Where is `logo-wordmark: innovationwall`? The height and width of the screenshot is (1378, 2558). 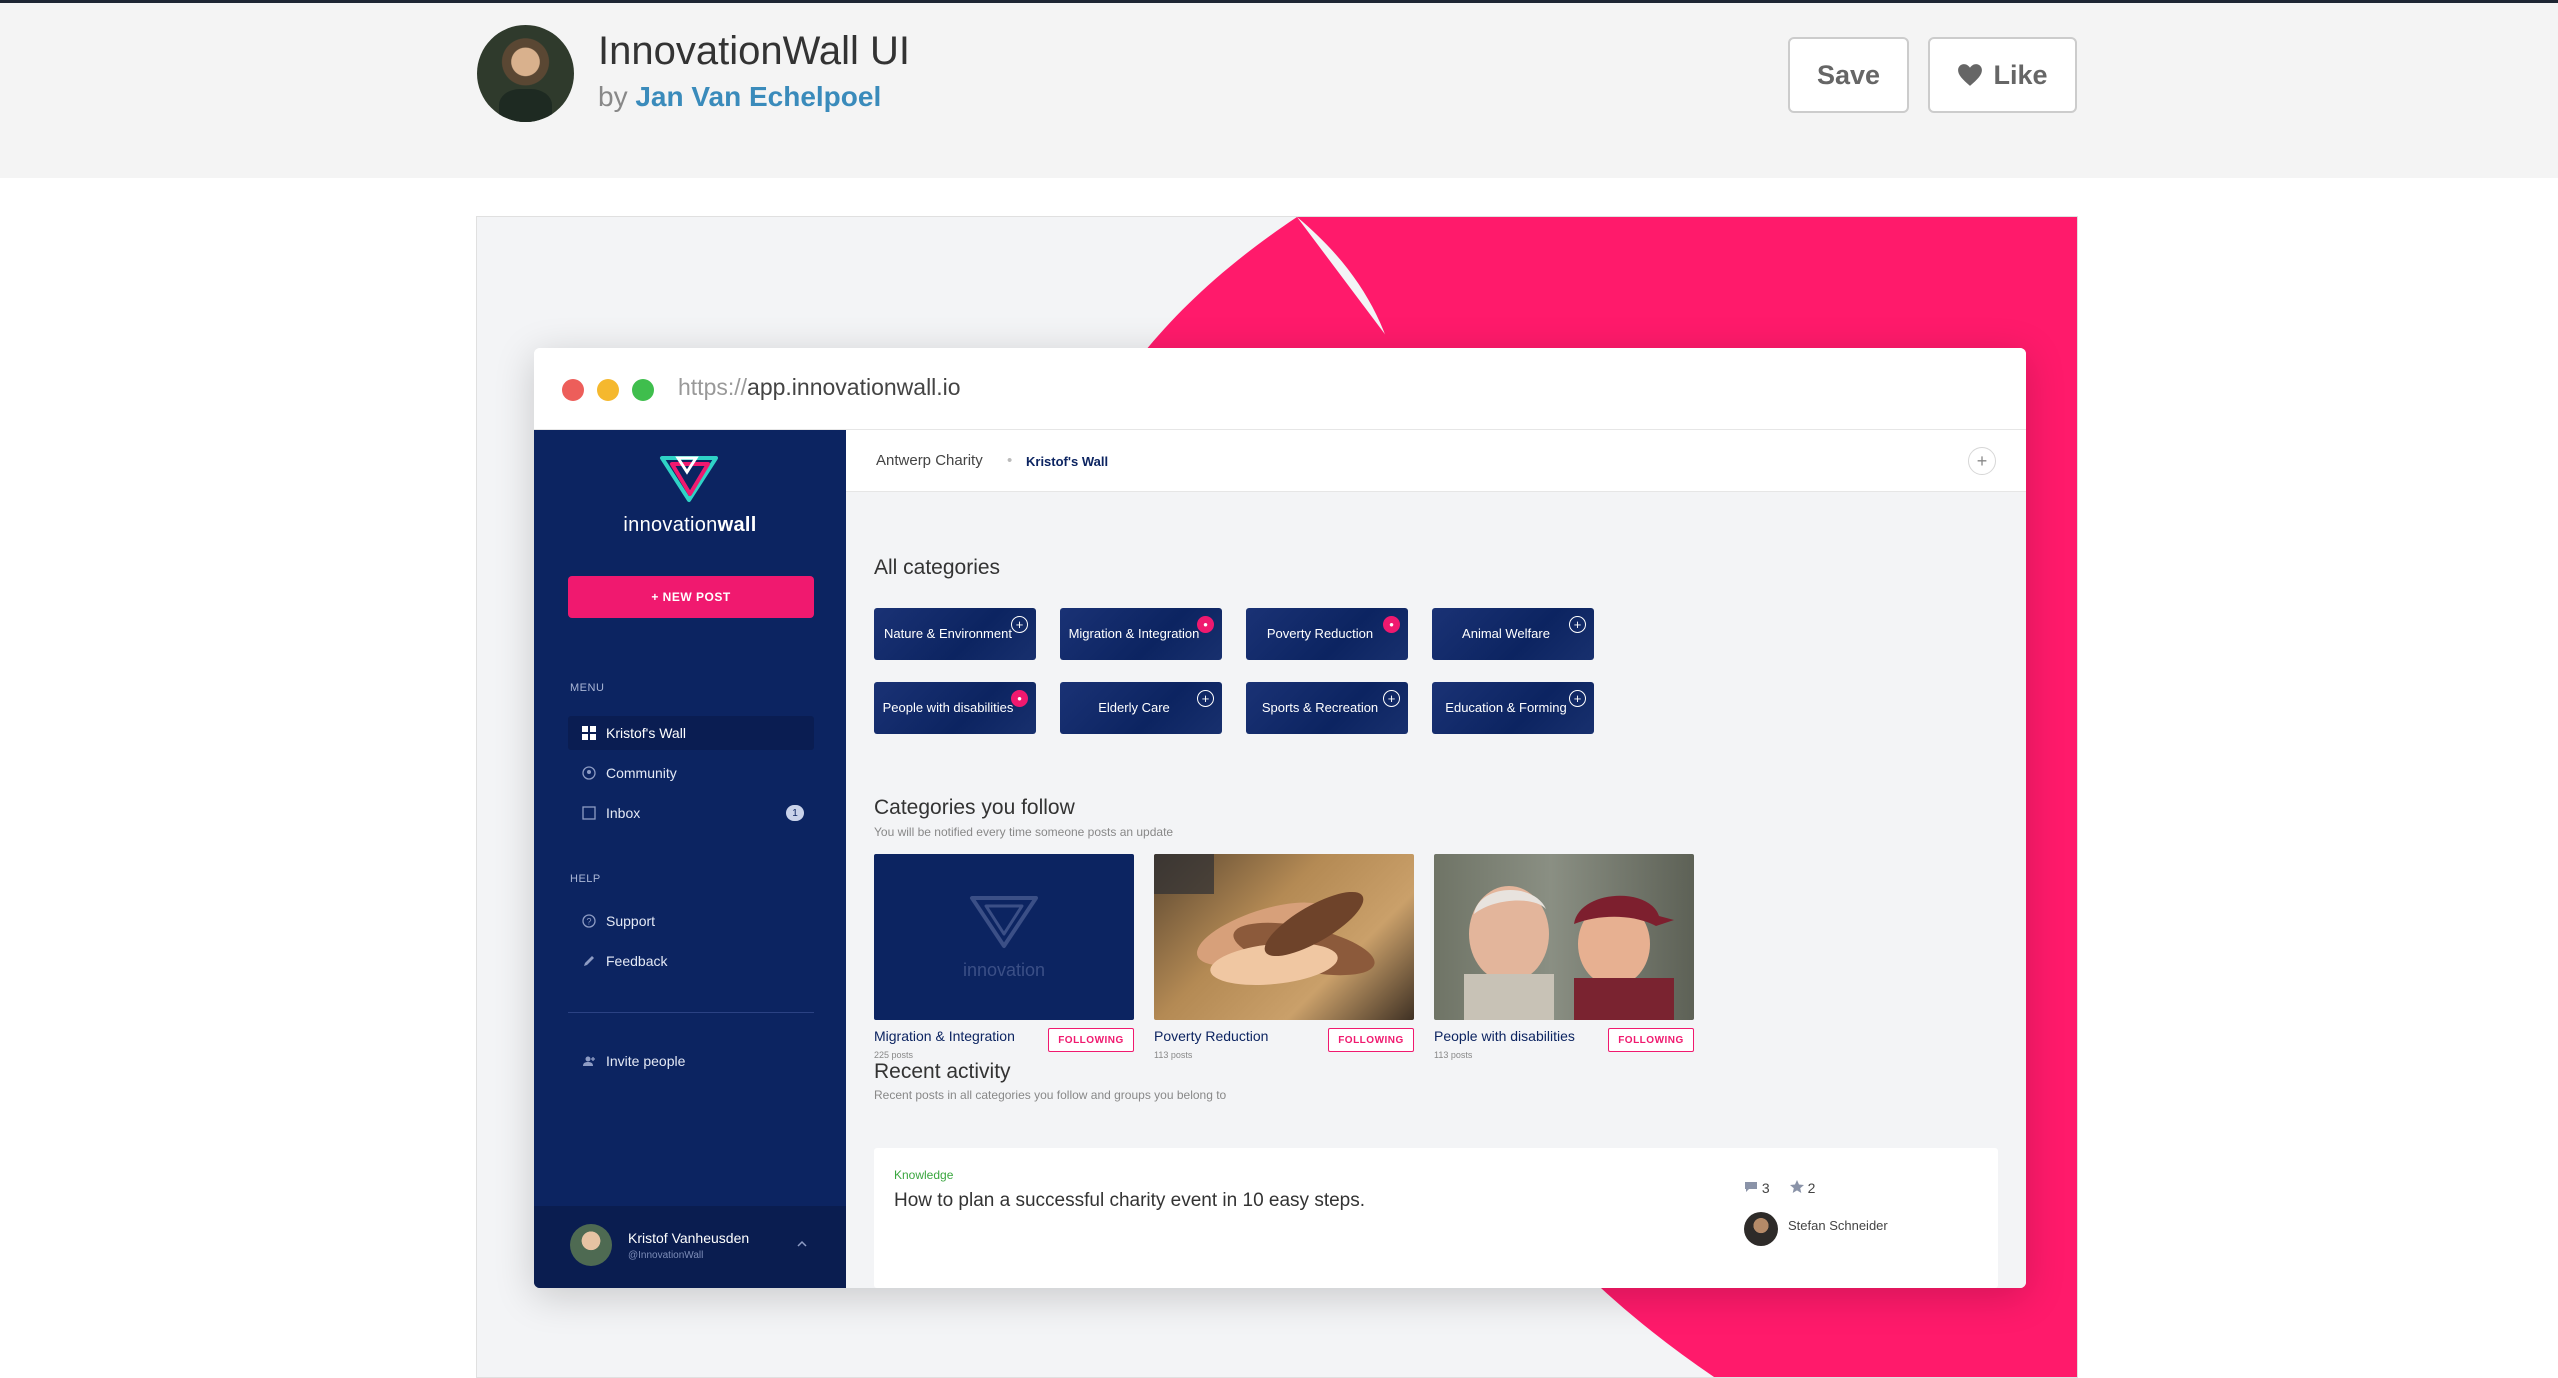 logo-wordmark: innovationwall is located at coordinates (690, 525).